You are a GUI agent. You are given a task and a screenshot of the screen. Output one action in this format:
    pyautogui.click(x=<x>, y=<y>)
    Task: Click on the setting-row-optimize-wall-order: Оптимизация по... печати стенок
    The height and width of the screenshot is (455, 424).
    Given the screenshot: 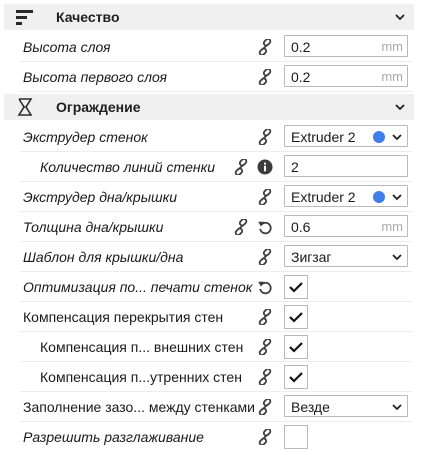 What is the action you would take?
    pyautogui.click(x=212, y=287)
    